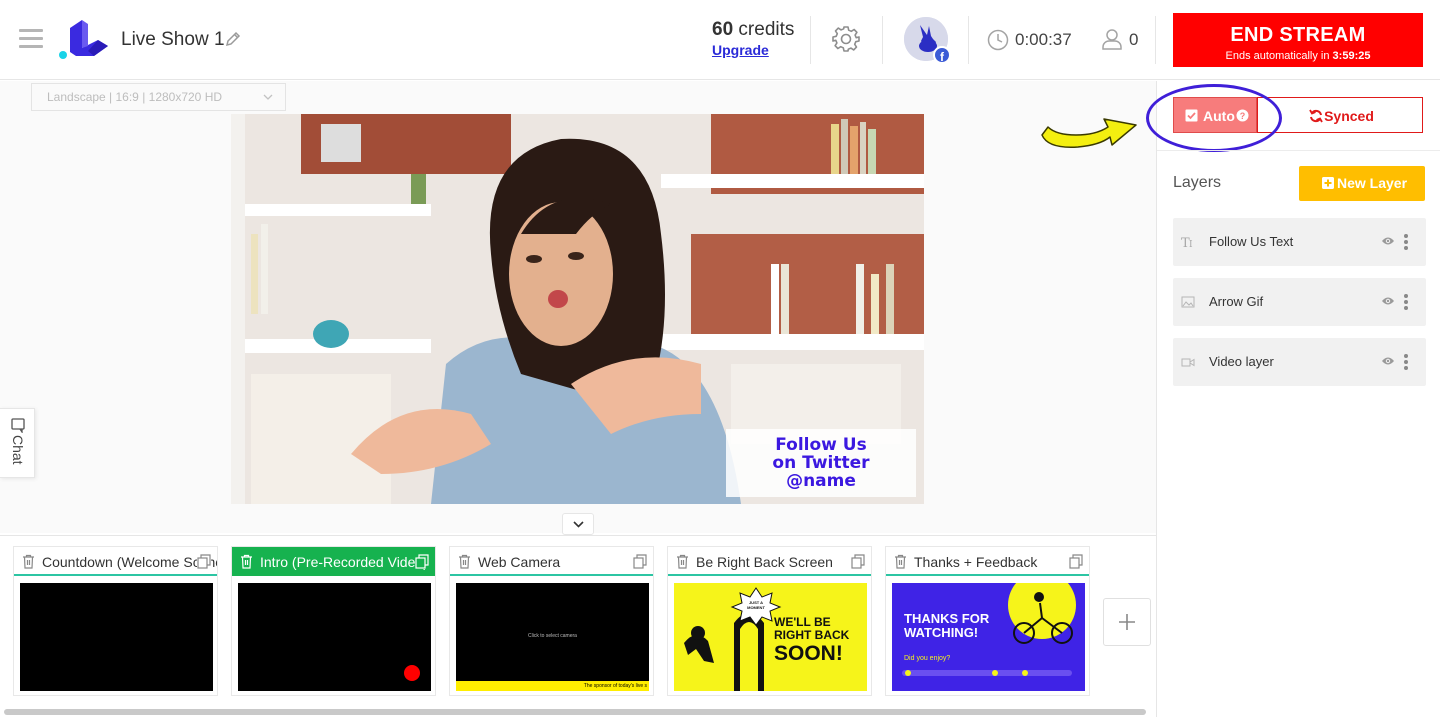  Describe the element at coordinates (1236, 301) in the screenshot. I see `layer-name: Arrow Gif` at that location.